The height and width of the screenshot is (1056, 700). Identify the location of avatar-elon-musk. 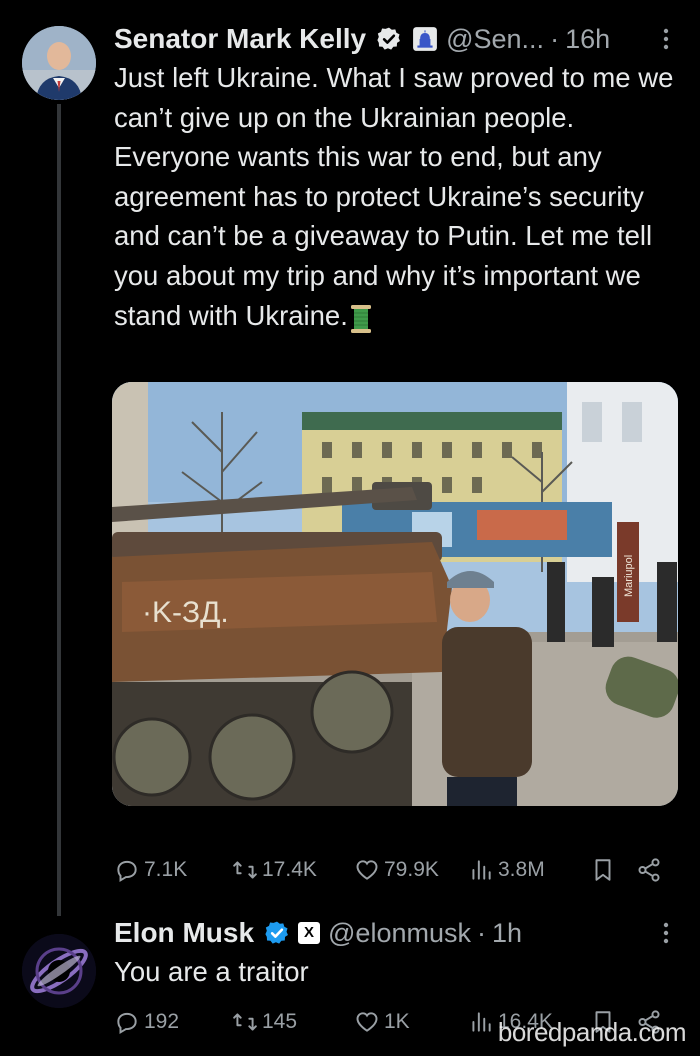
(59, 971).